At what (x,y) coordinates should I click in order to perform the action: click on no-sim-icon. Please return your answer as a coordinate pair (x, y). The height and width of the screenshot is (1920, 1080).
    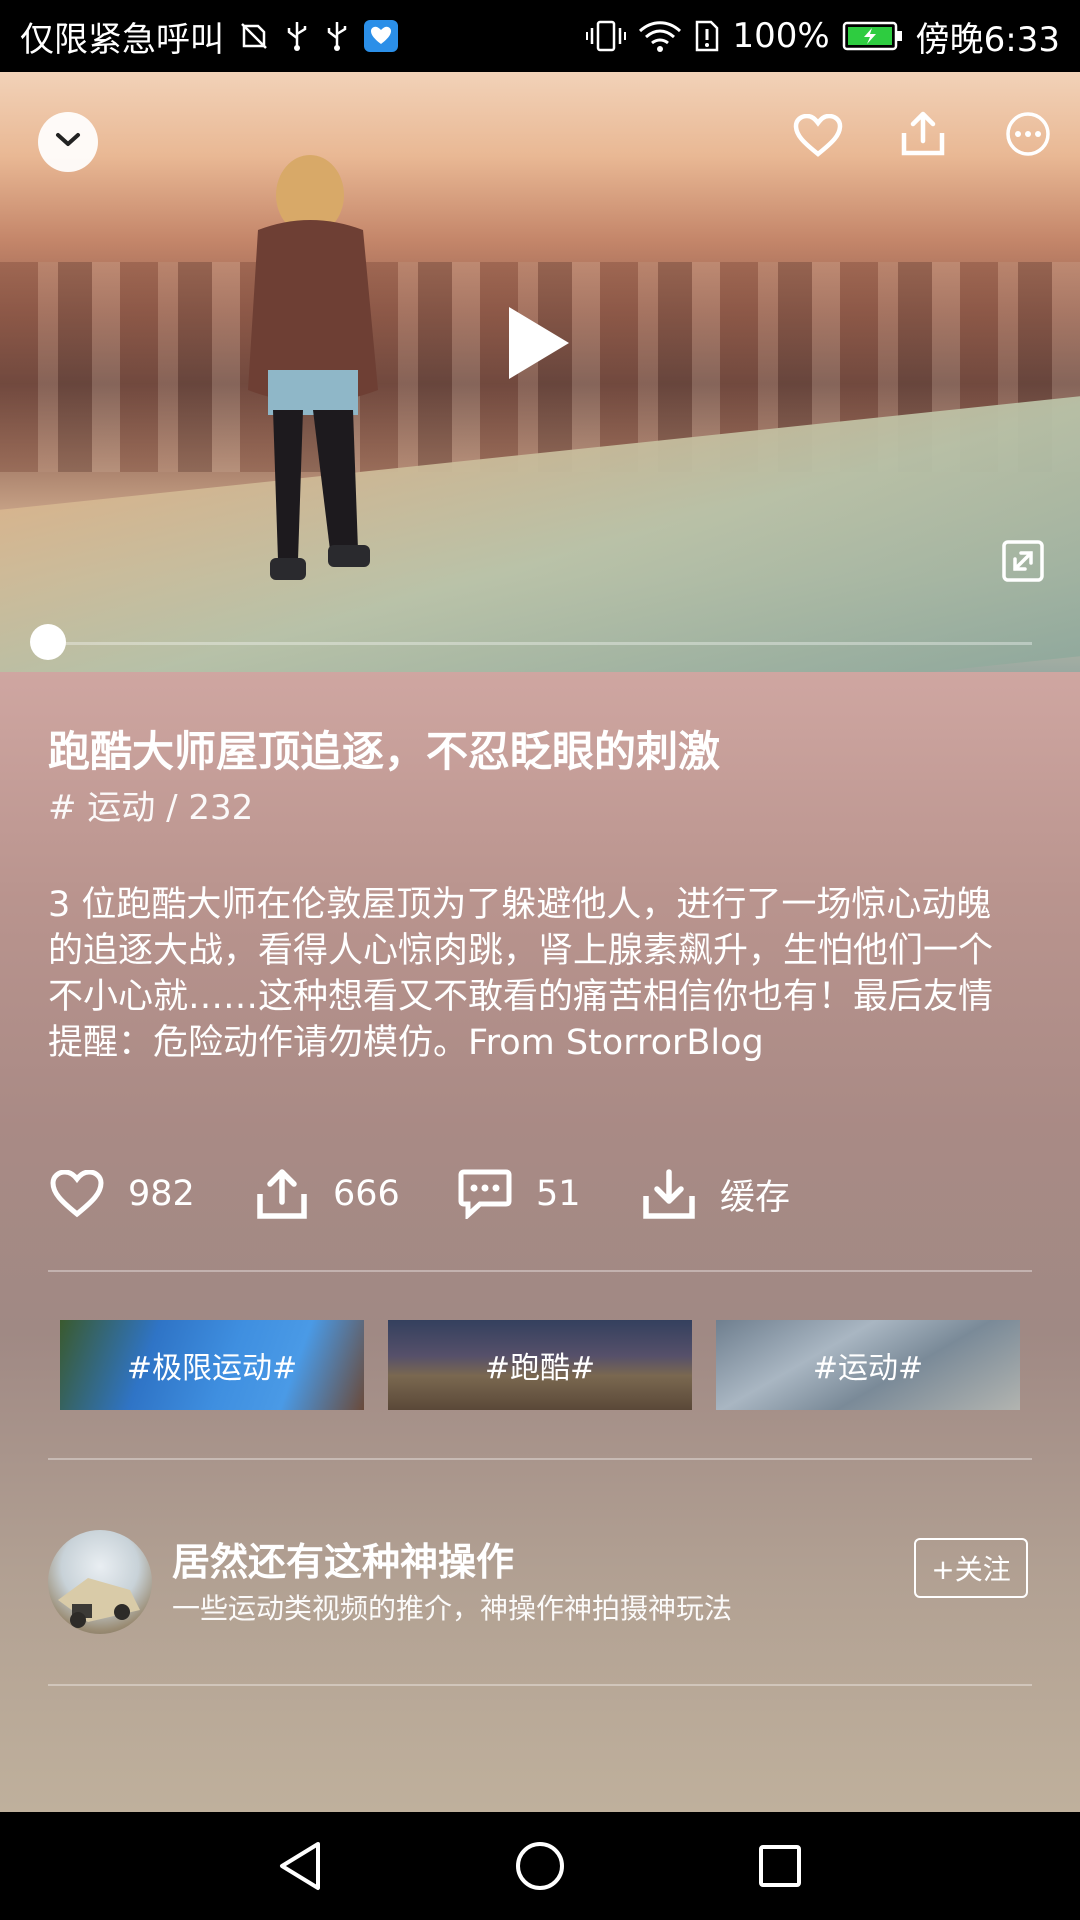
    Looking at the image, I should click on (254, 36).